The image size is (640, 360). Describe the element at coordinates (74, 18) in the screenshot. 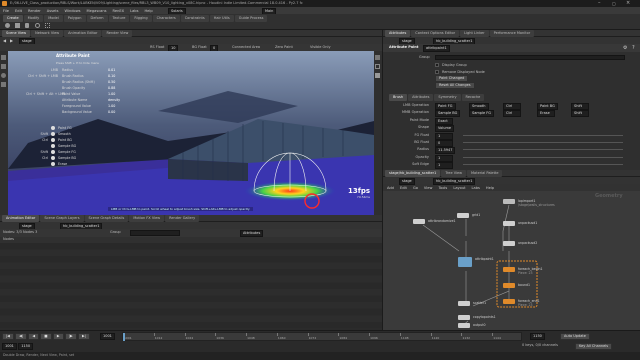

I see `shelf-tab-polygon: Polygon` at that location.